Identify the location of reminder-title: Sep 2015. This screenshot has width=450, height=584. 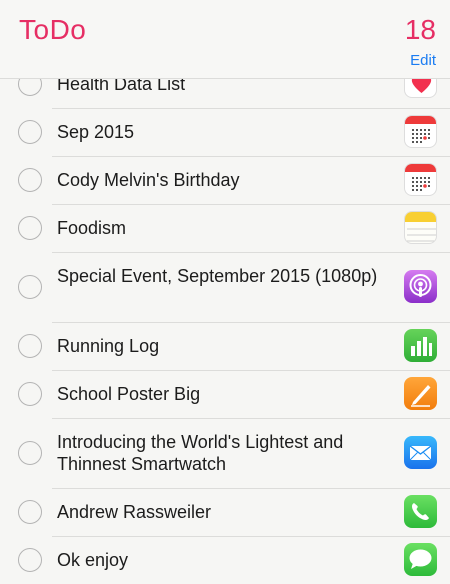
(96, 132).